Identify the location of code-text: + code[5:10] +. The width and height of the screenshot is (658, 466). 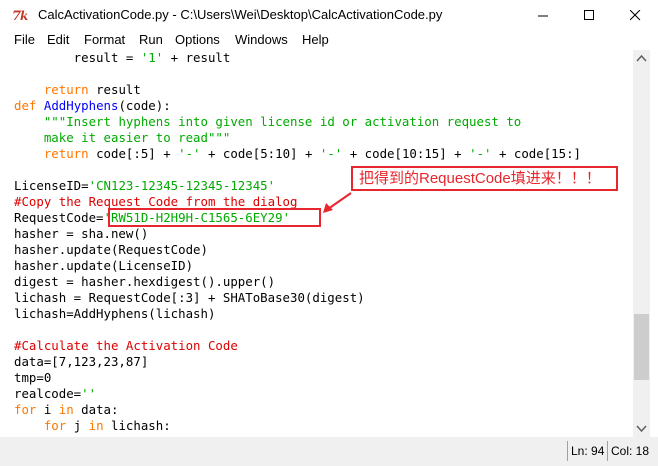
(260, 153).